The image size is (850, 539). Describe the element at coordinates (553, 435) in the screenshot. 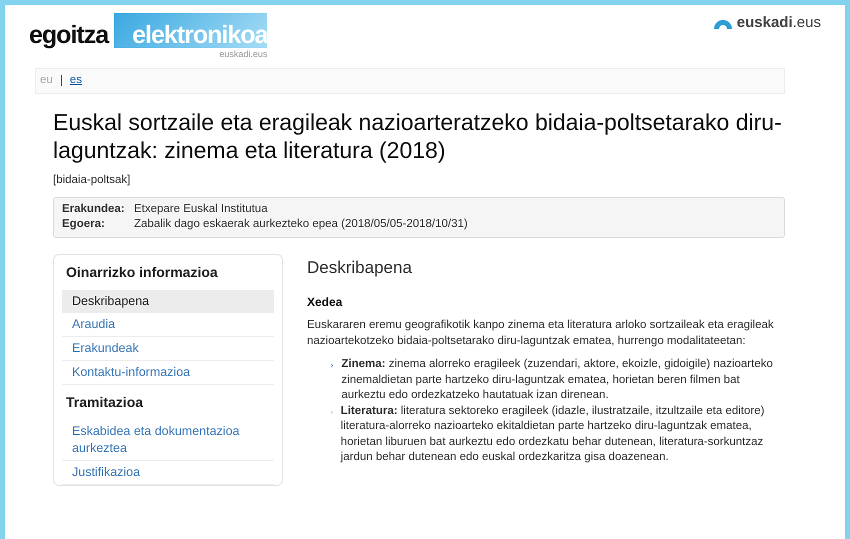

I see `list-item-text: Literatura: literatura sektoreko eragileek (idazle, ilustratzaile, itzultzaile eta editore) literatura-alorreko nazioarteko ekitaldietan parte hartzeko diru-laguntzak ematea, horietan liburuen bat aurkeztu edo ordezkatu behar dutenean, literatura-sorkuntzaz jardun behar dutenean edo euskal ordezkaritza gisa doazenean.` at that location.